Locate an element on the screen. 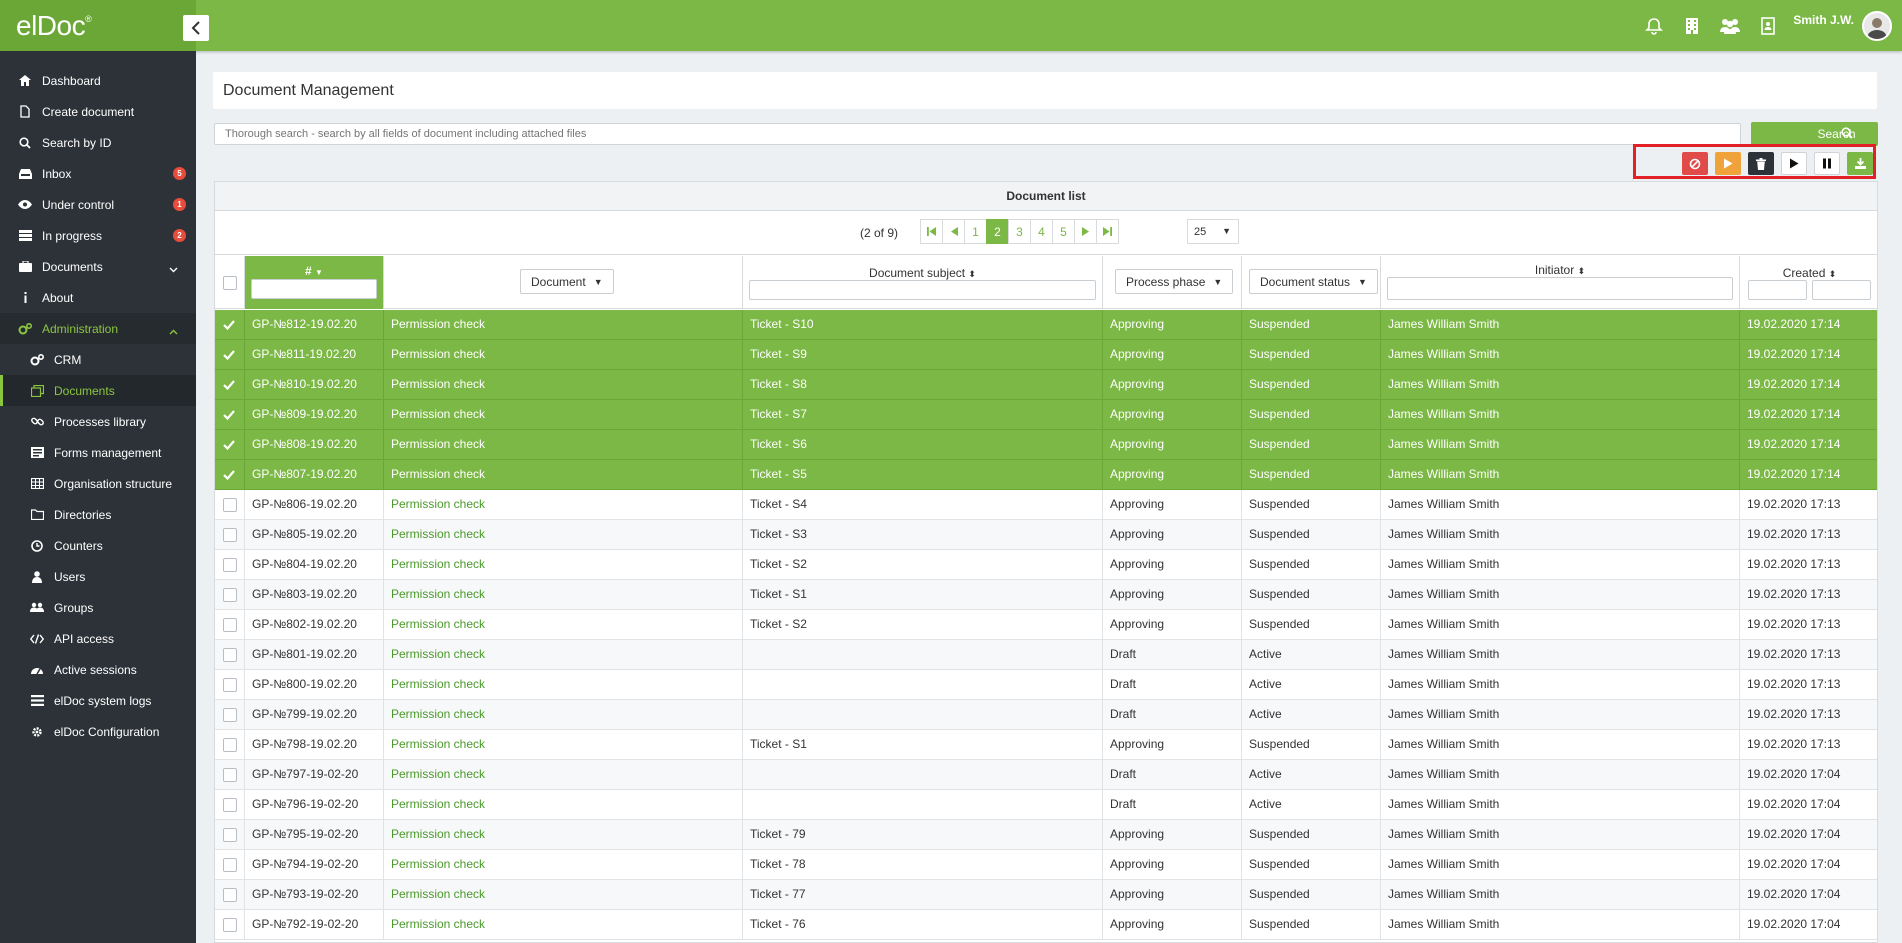  sidebar-item-processes-library: Processes library is located at coordinates (98, 421).